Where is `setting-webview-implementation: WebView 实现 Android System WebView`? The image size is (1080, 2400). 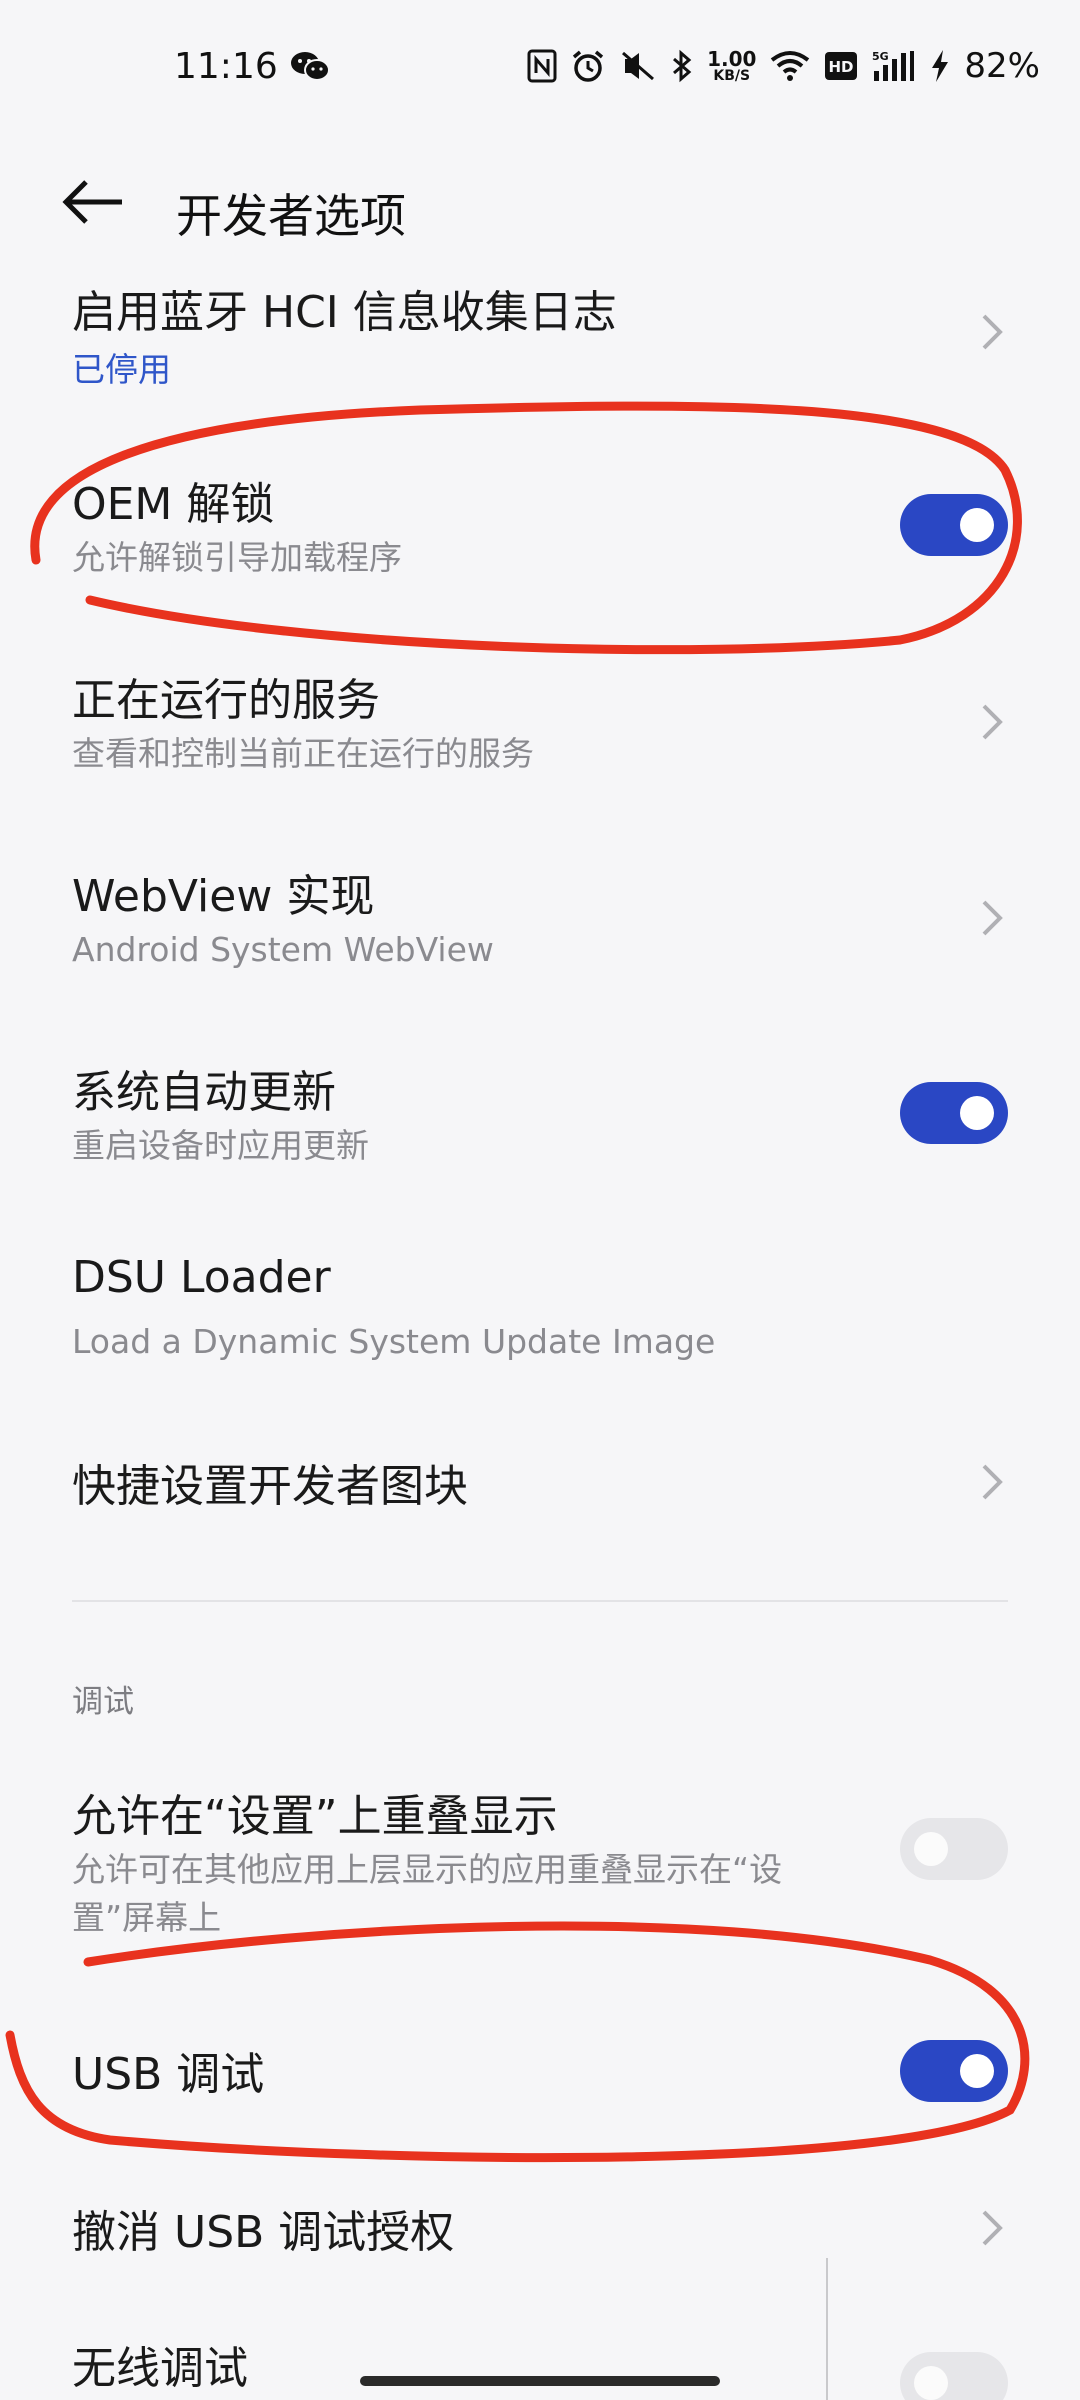
setting-webview-implementation: WebView 实现 Android System WebView is located at coordinates (540, 917).